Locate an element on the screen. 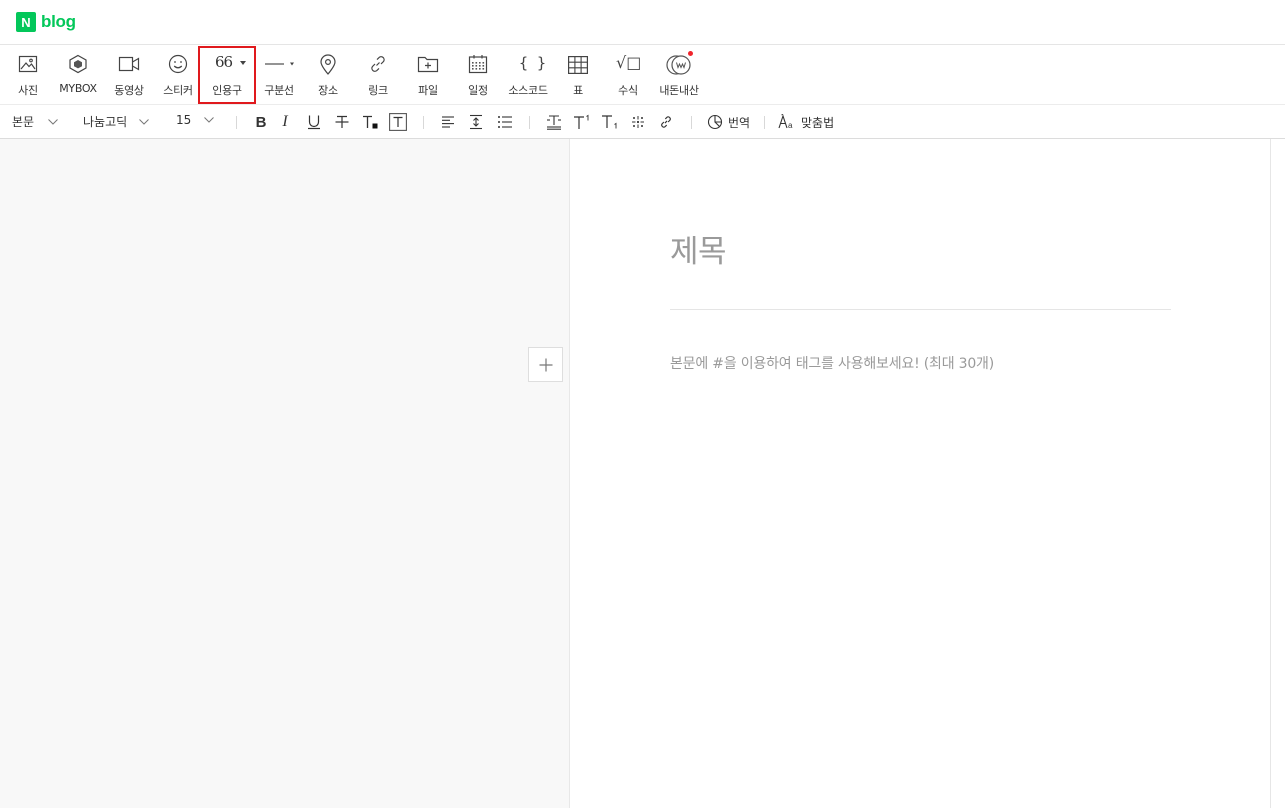 The height and width of the screenshot is (808, 1285). plus-icon is located at coordinates (545, 364).